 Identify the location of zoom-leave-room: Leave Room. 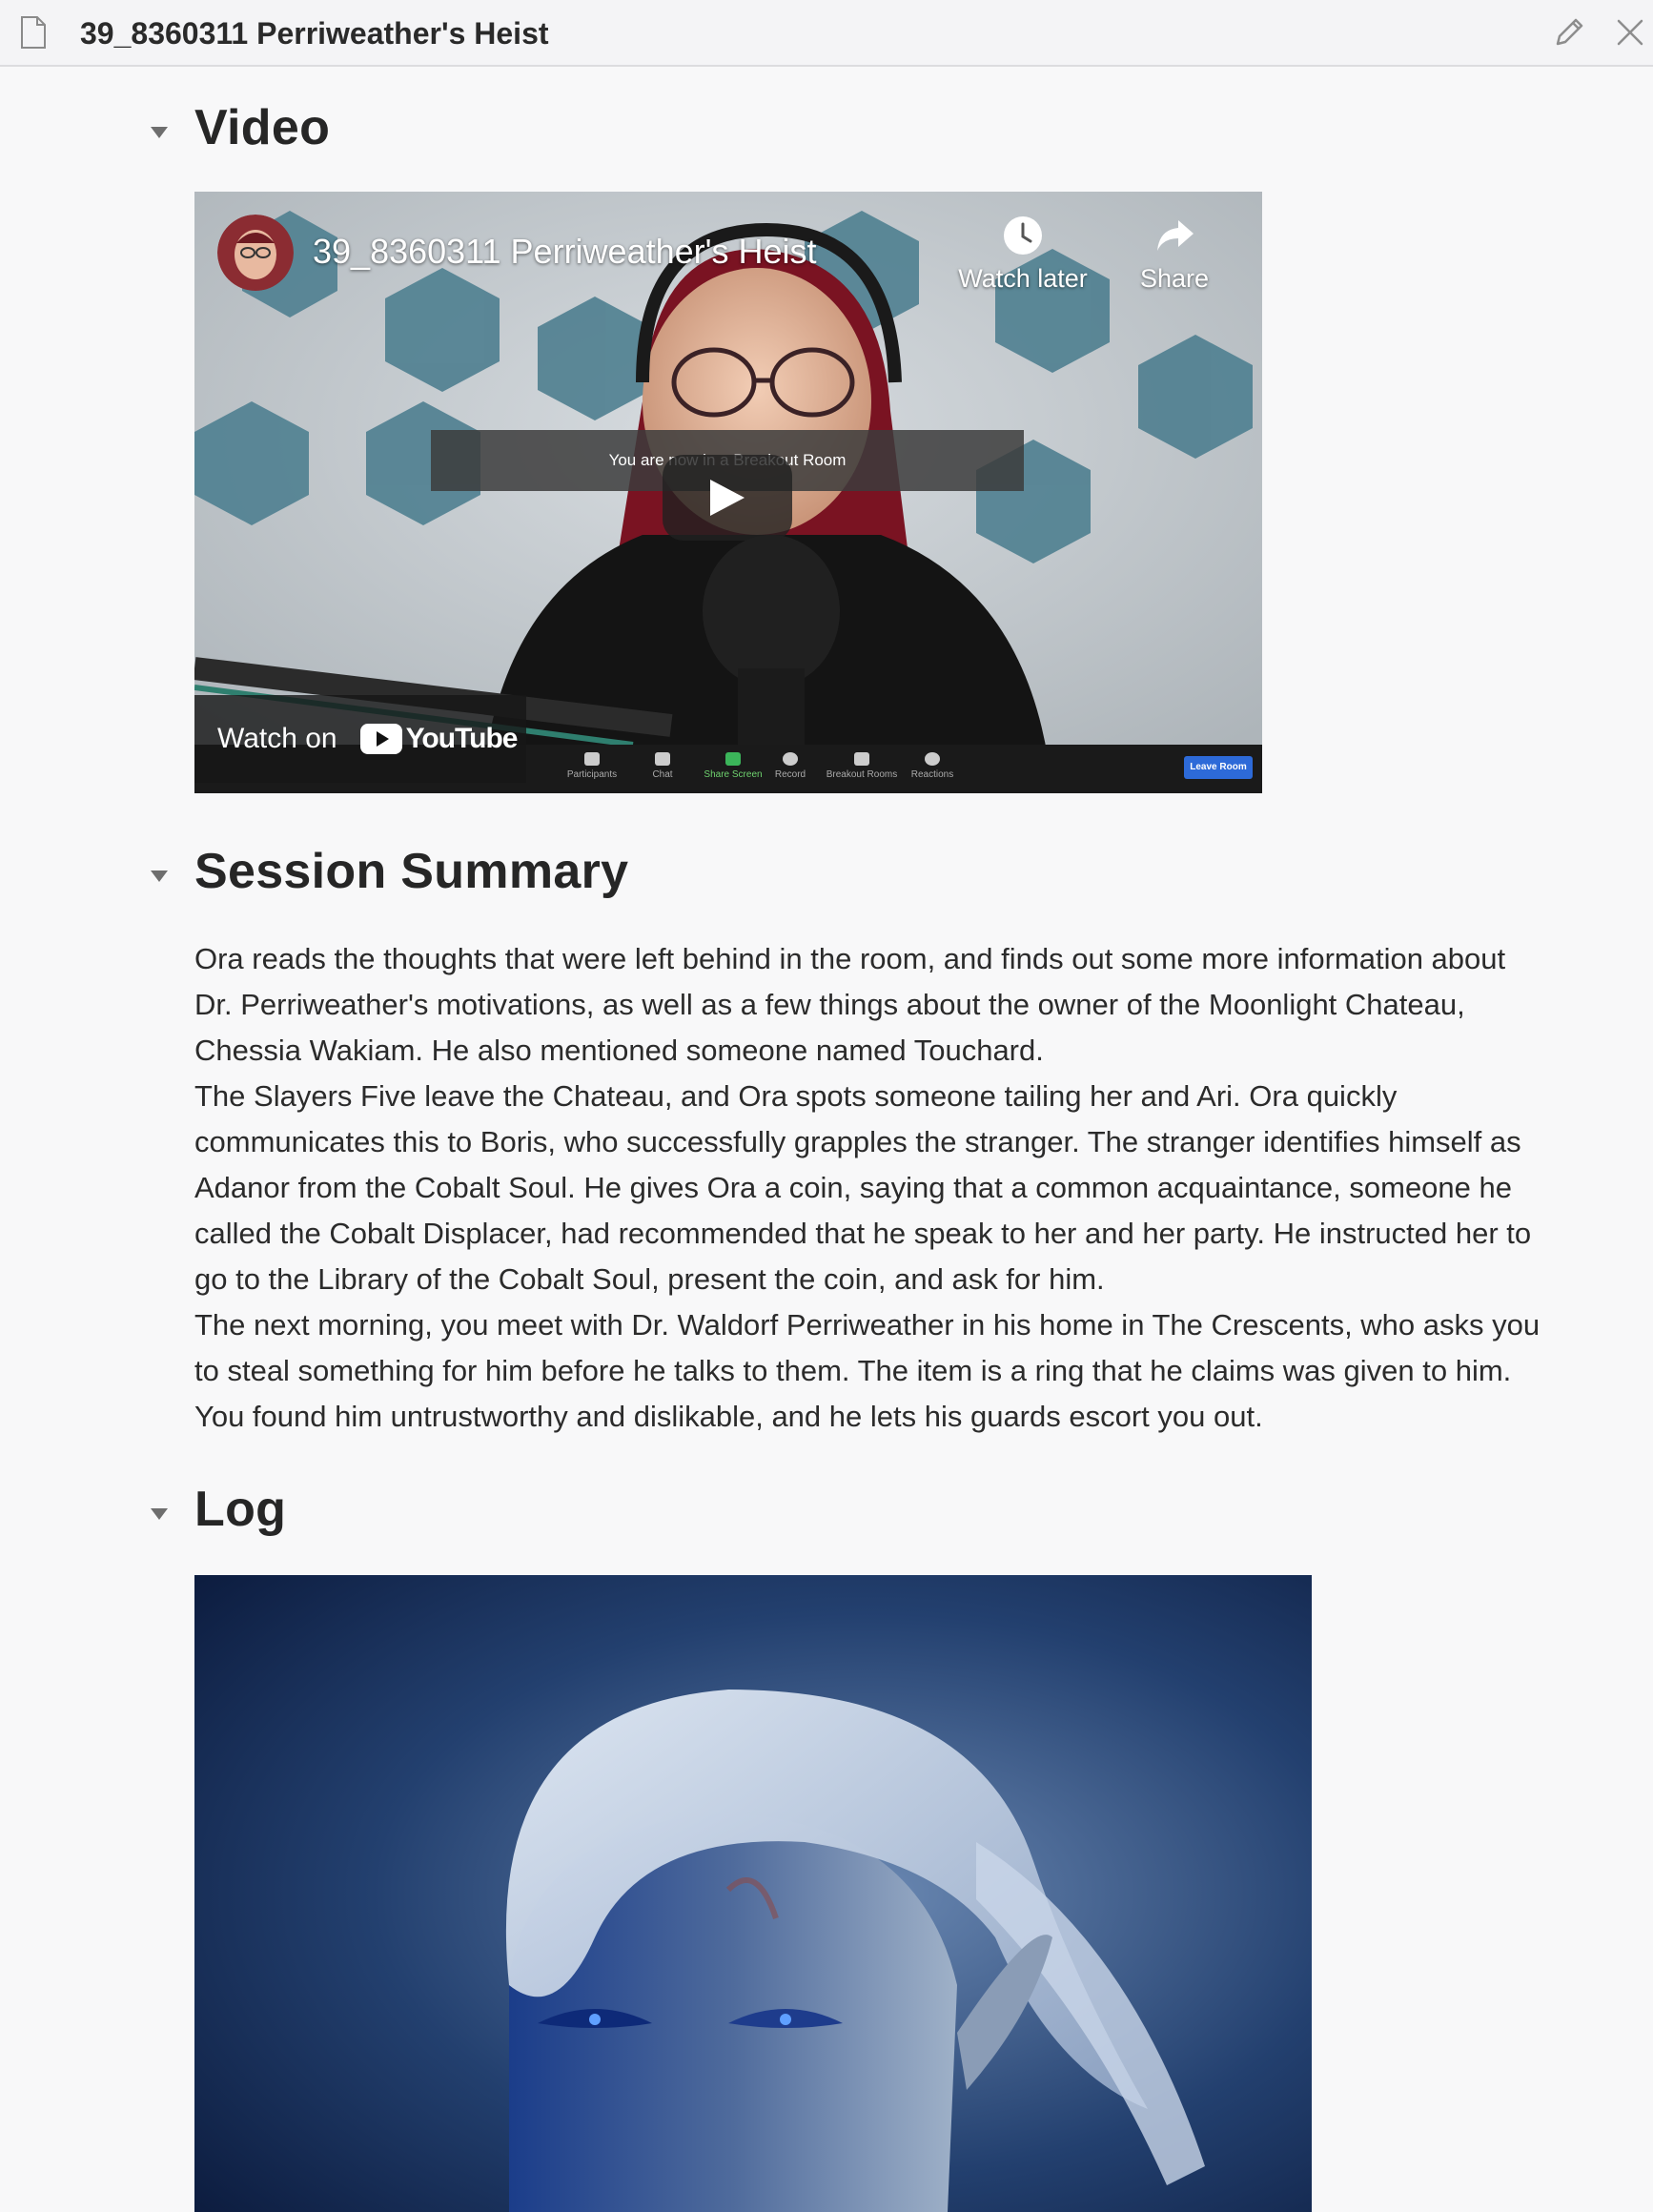
(1218, 767).